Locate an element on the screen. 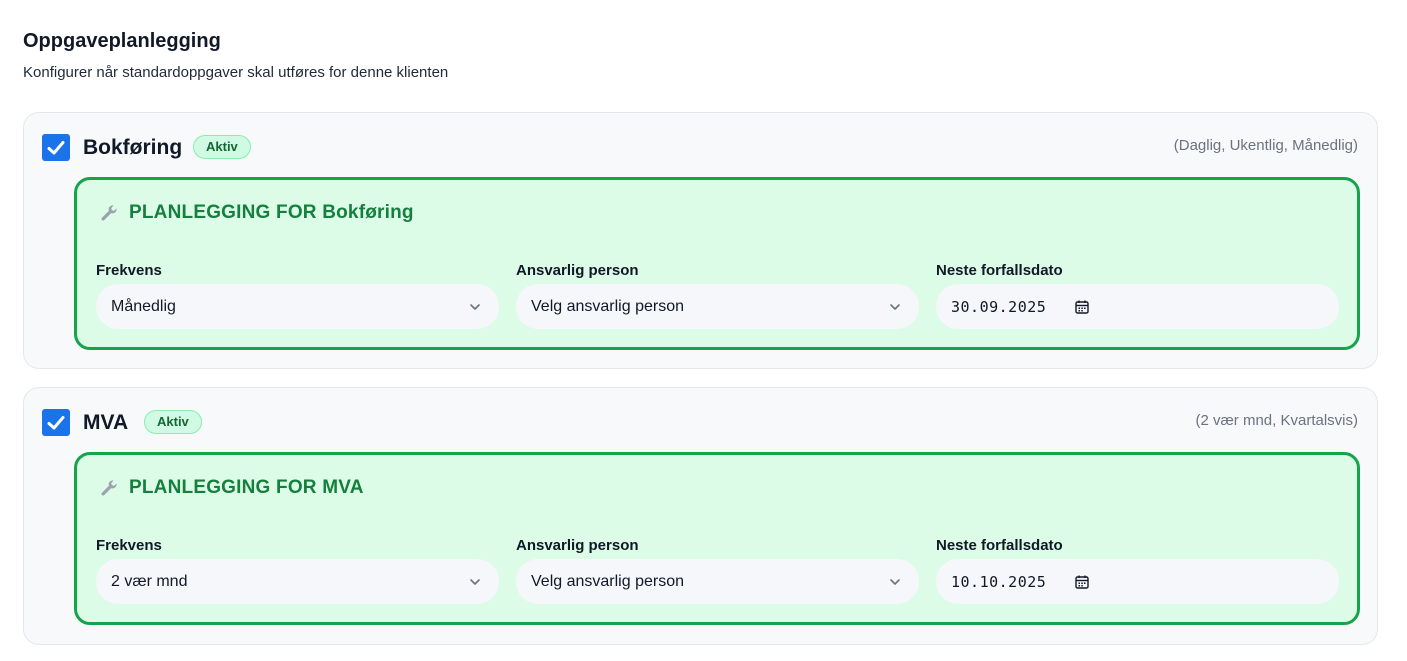 Image resolution: width=1407 pixels, height=661 pixels. frequency-select: 2 vær mnd is located at coordinates (297, 581).